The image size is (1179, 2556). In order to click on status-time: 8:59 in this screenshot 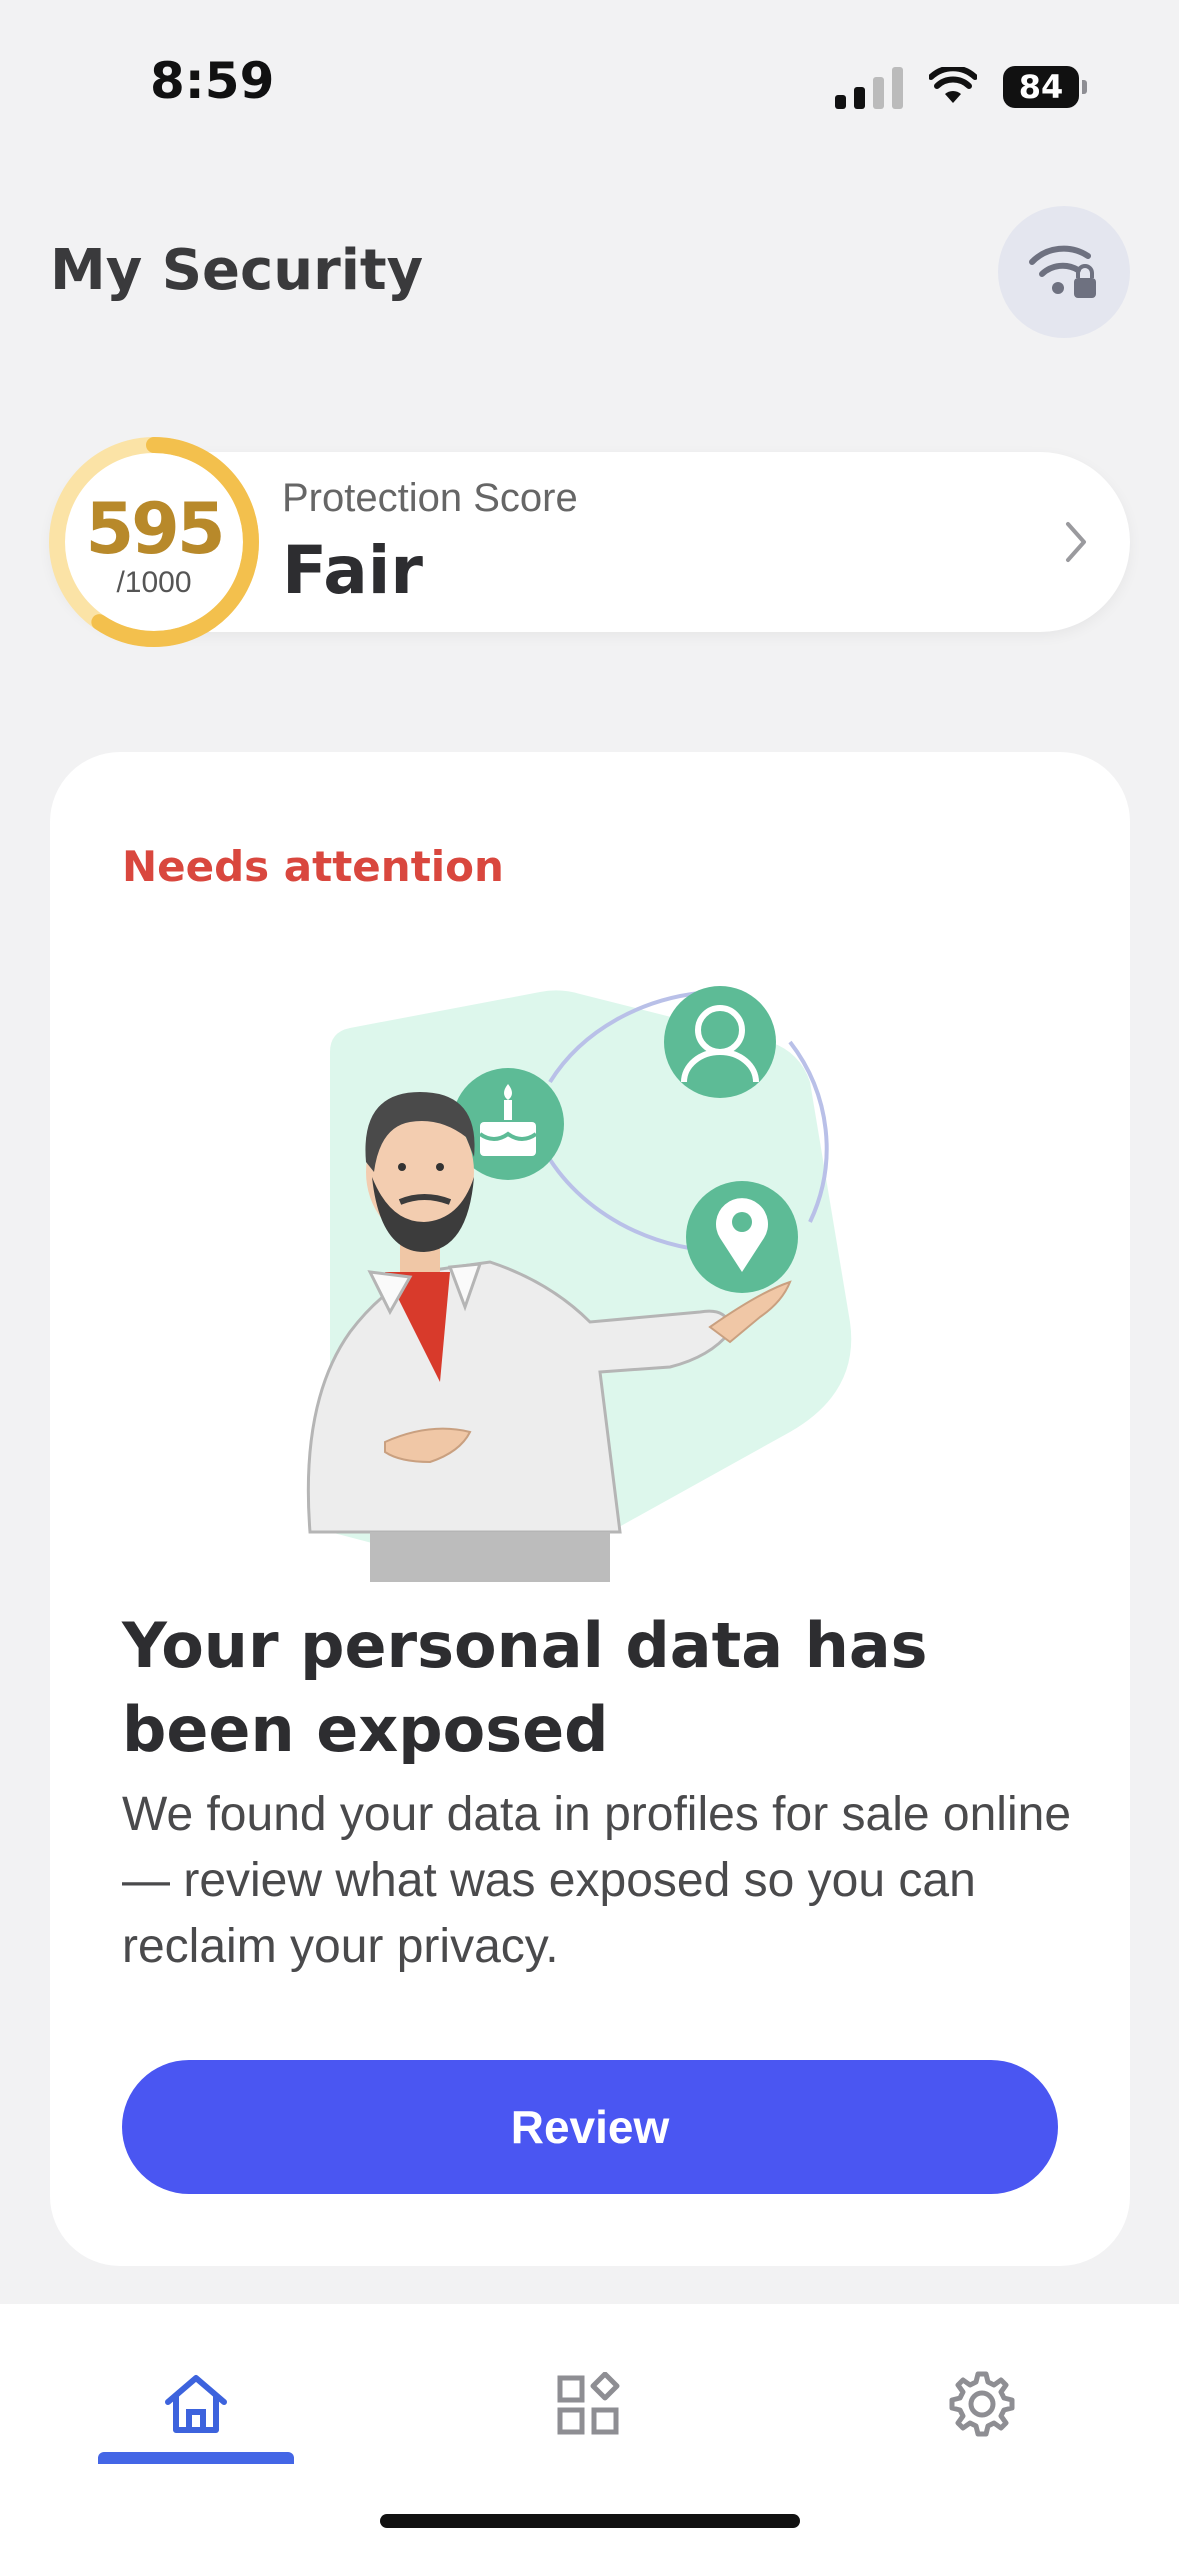, I will do `click(212, 81)`.